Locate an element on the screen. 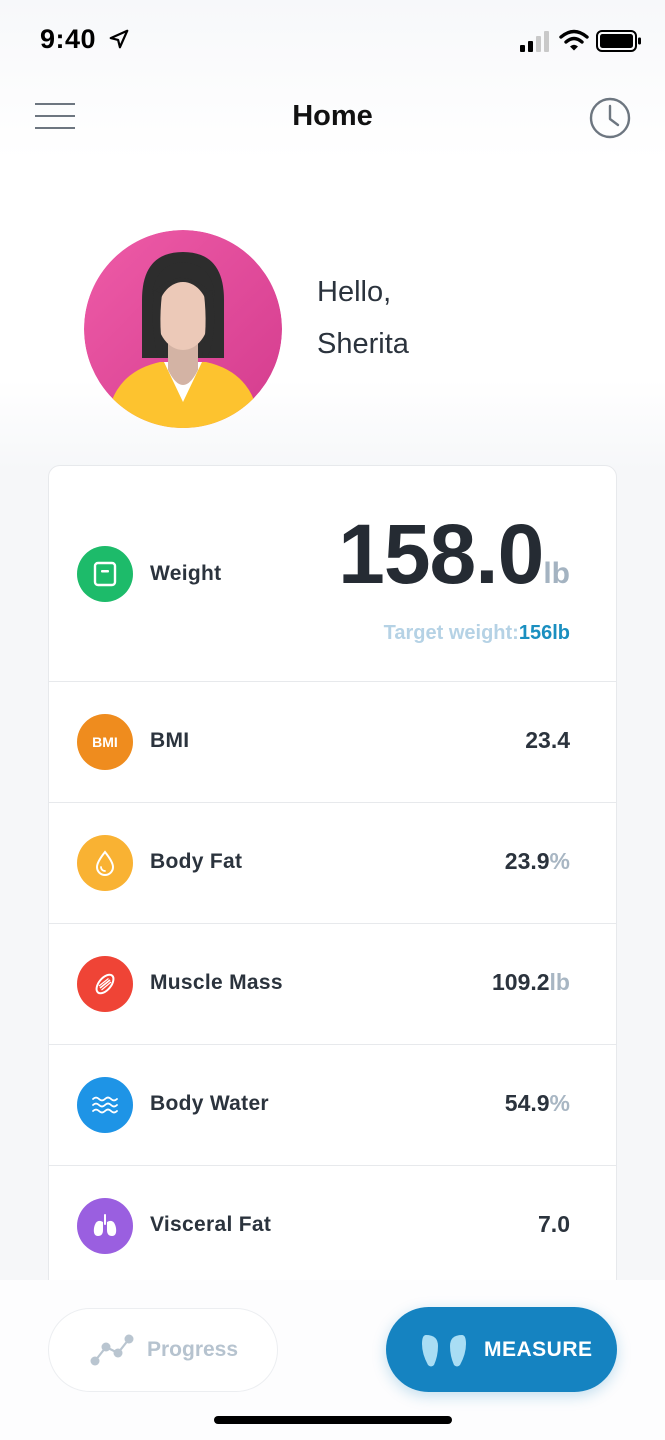 This screenshot has width=665, height=1440. scale-icon is located at coordinates (105, 574).